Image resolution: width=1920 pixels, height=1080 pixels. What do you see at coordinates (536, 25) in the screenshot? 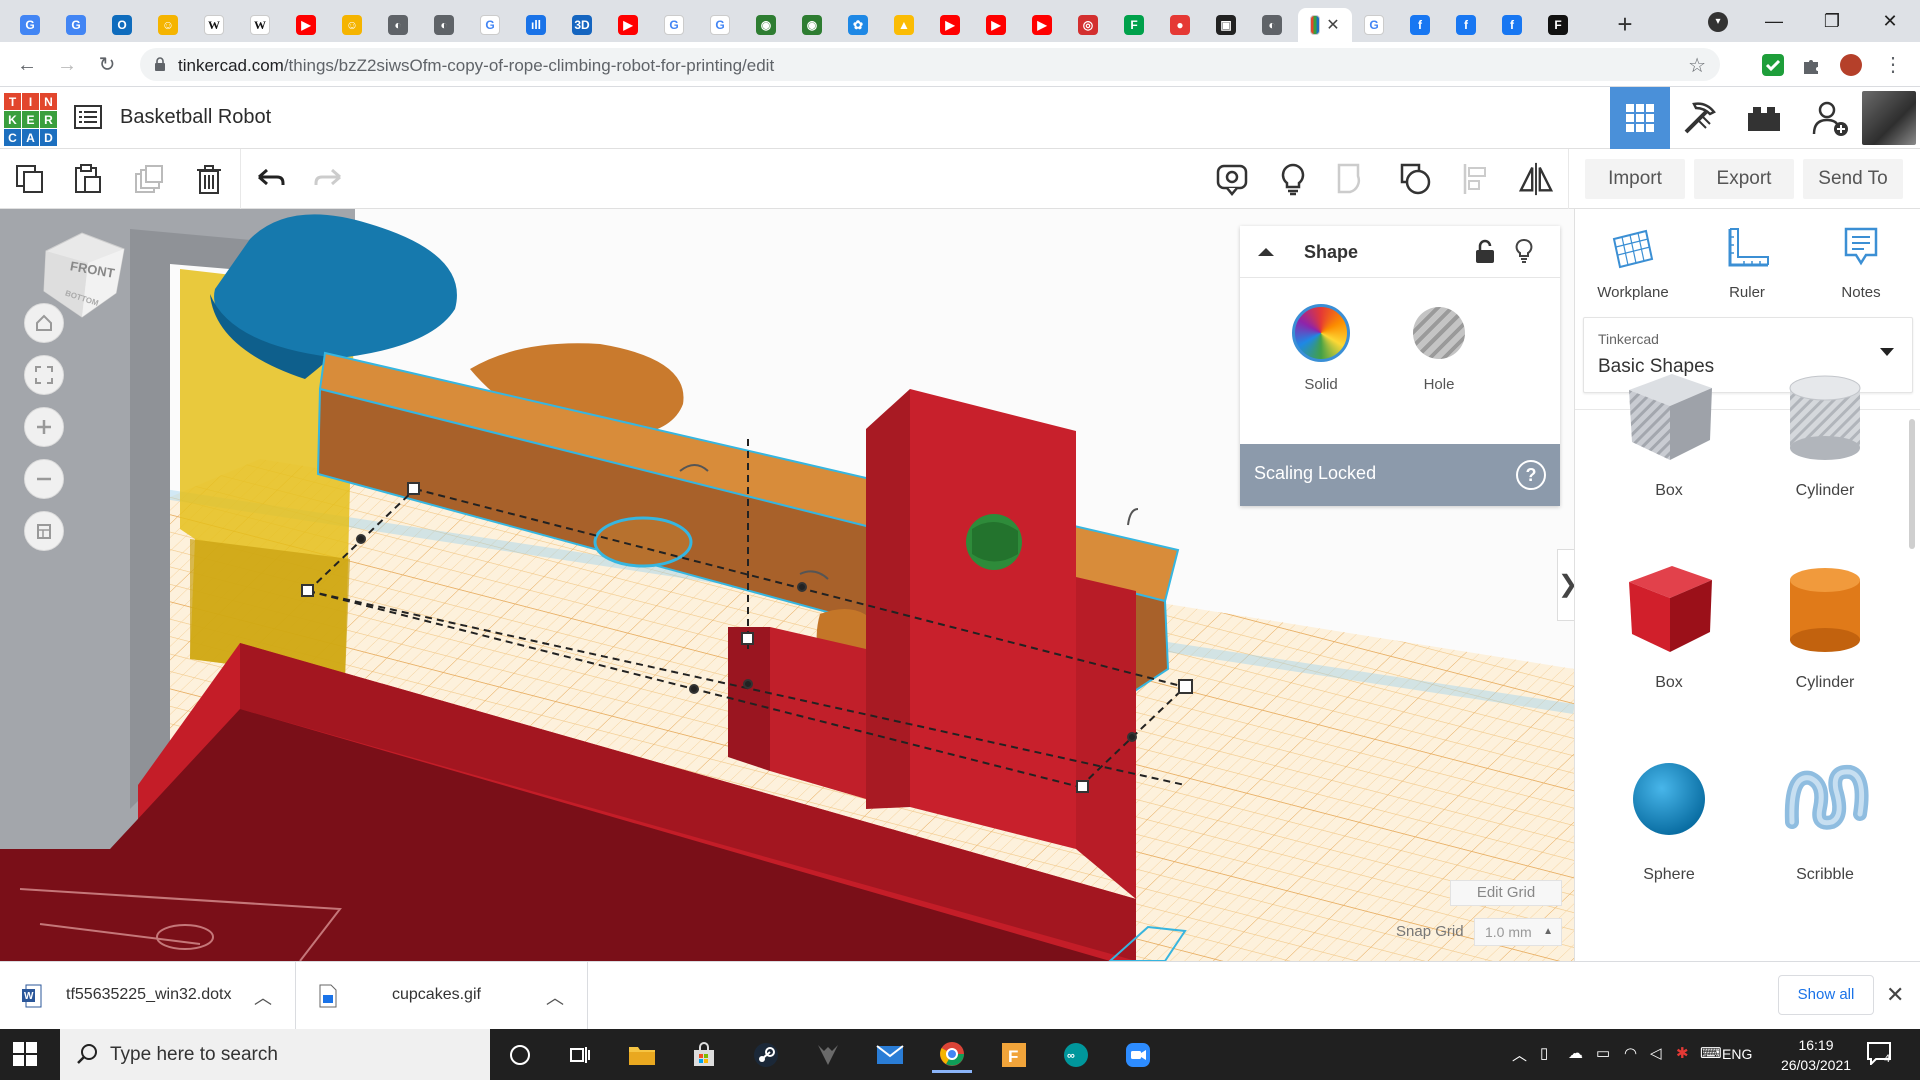
I see `browser-tab: ıll` at bounding box center [536, 25].